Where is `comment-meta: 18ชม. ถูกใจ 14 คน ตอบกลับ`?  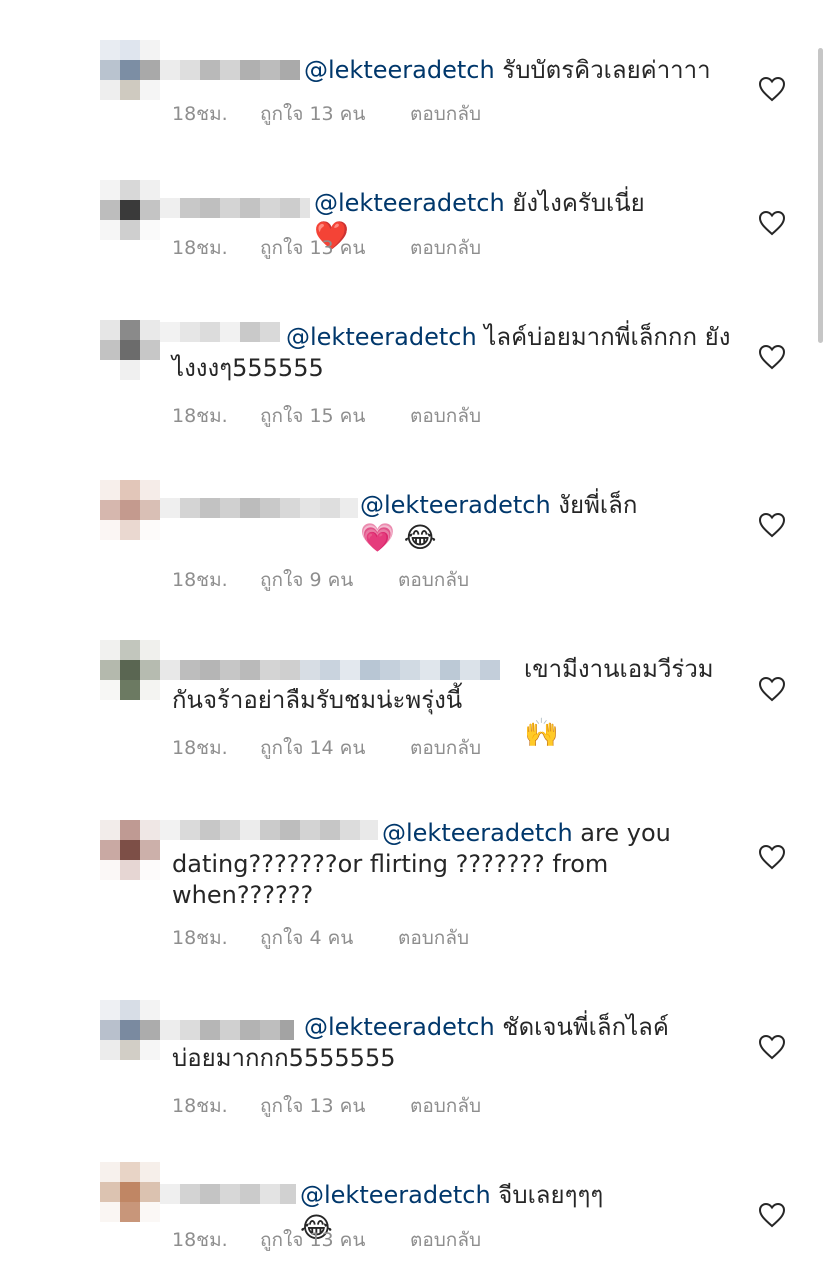 comment-meta: 18ชม. ถูกใจ 14 คน ตอบกลับ is located at coordinates (326, 748).